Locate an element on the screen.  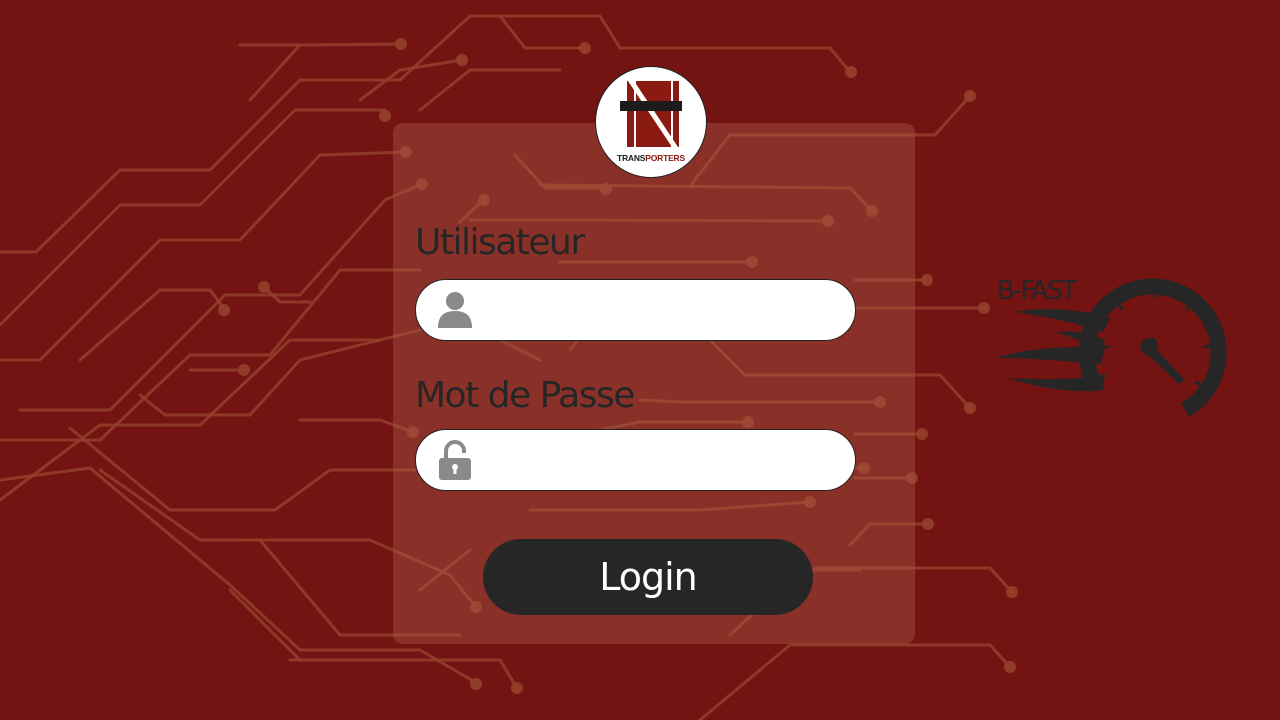
logo-text: TRANSPORTERS is located at coordinates (651, 158).